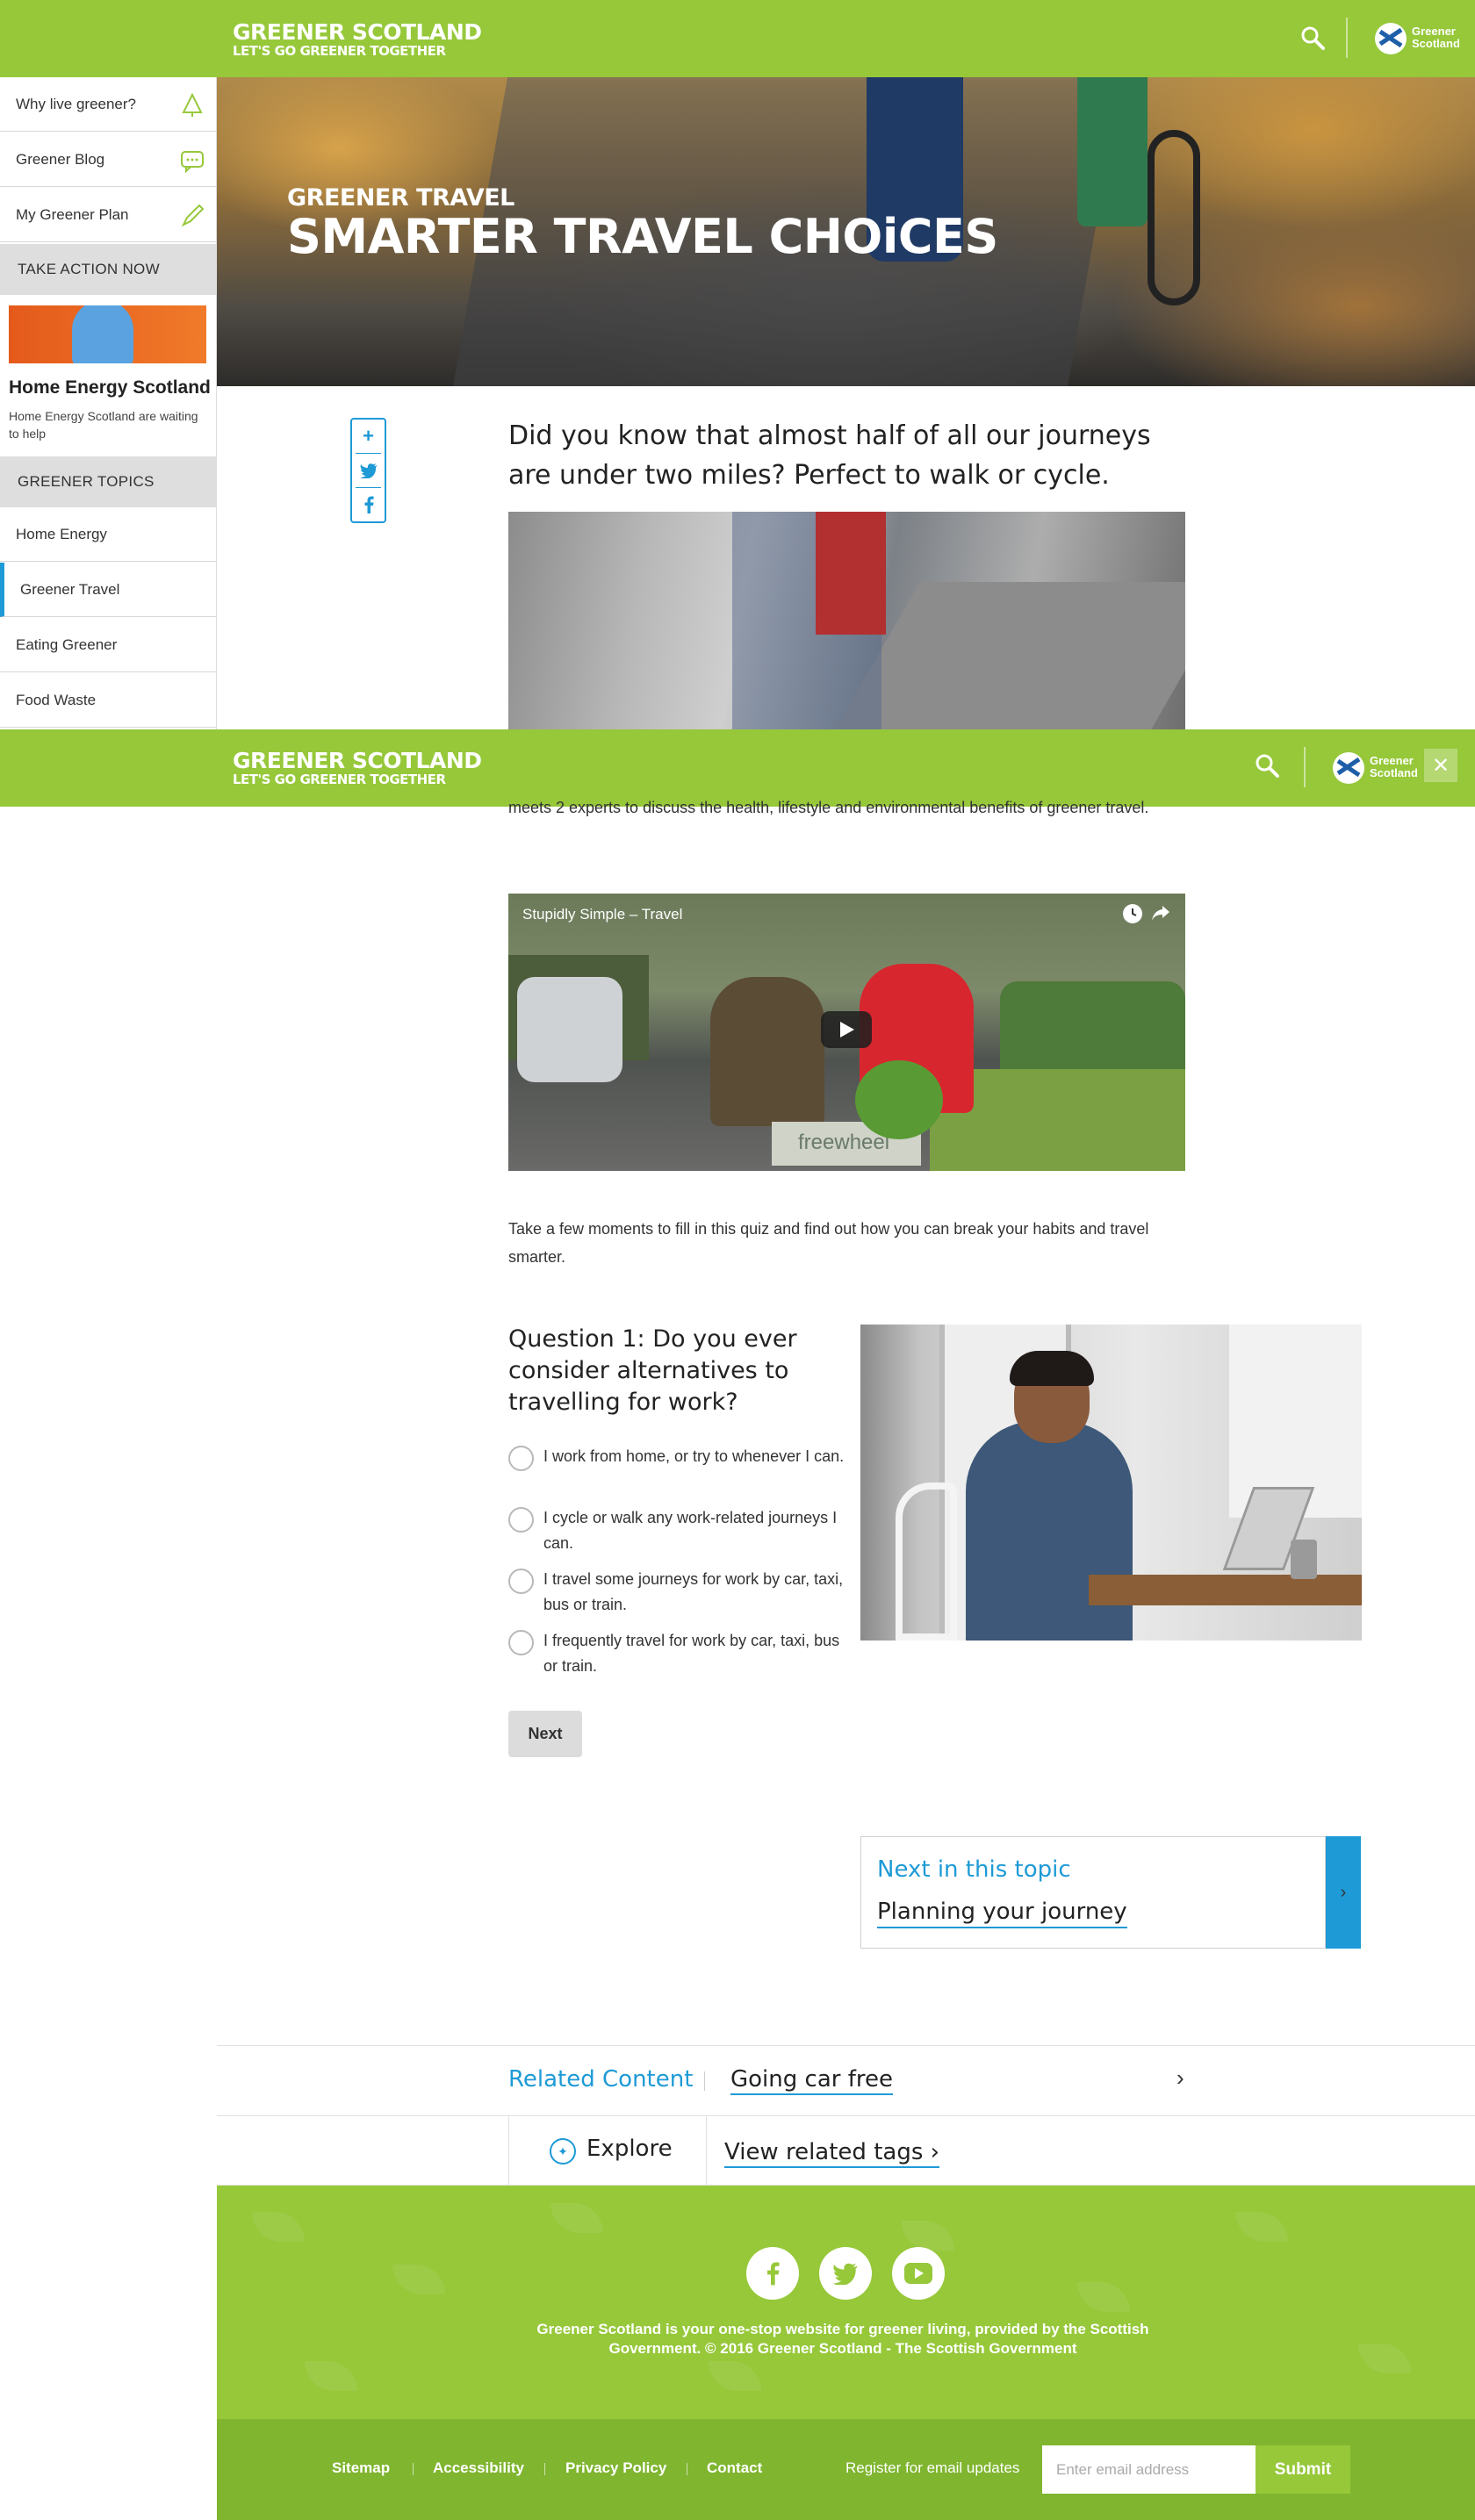  Describe the element at coordinates (602, 914) in the screenshot. I see `video-title: Stupidly Simple – Travel` at that location.